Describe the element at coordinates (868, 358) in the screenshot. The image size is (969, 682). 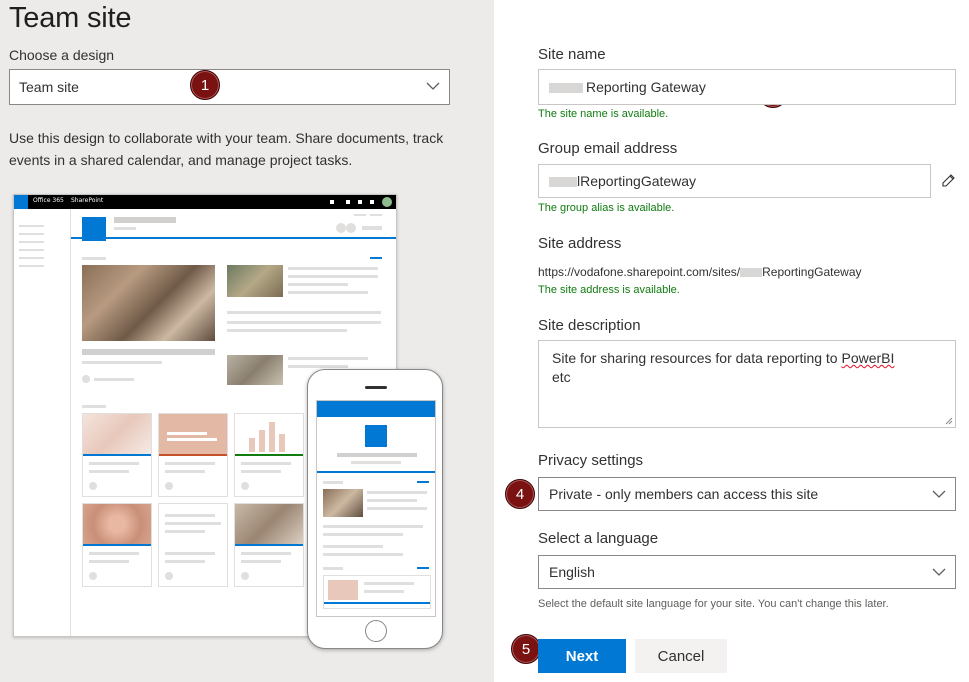
I see `misspelled-word: PowerBI` at that location.